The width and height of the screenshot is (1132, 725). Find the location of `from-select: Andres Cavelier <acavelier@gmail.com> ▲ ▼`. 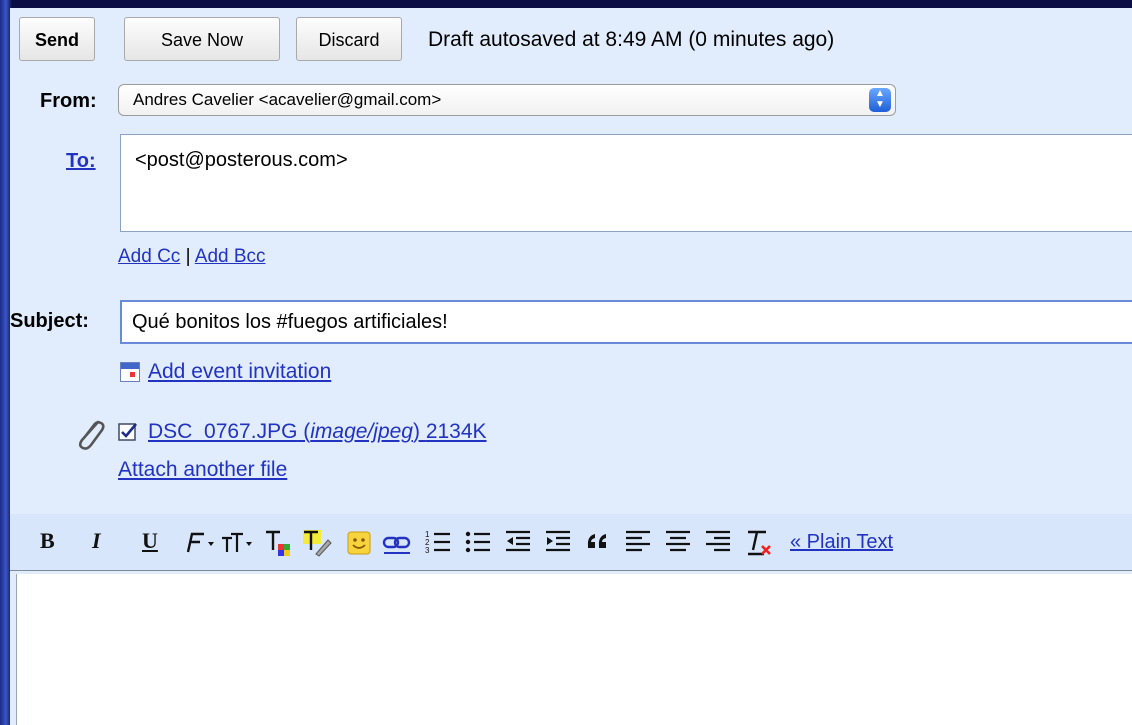

from-select: Andres Cavelier <acavelier@gmail.com> ▲ ▼ is located at coordinates (507, 100).